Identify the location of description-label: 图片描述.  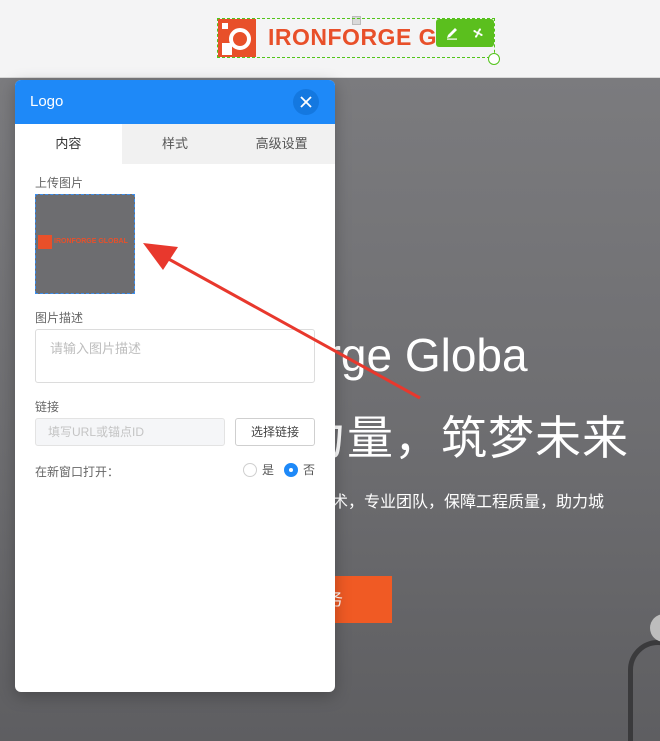
(59, 318).